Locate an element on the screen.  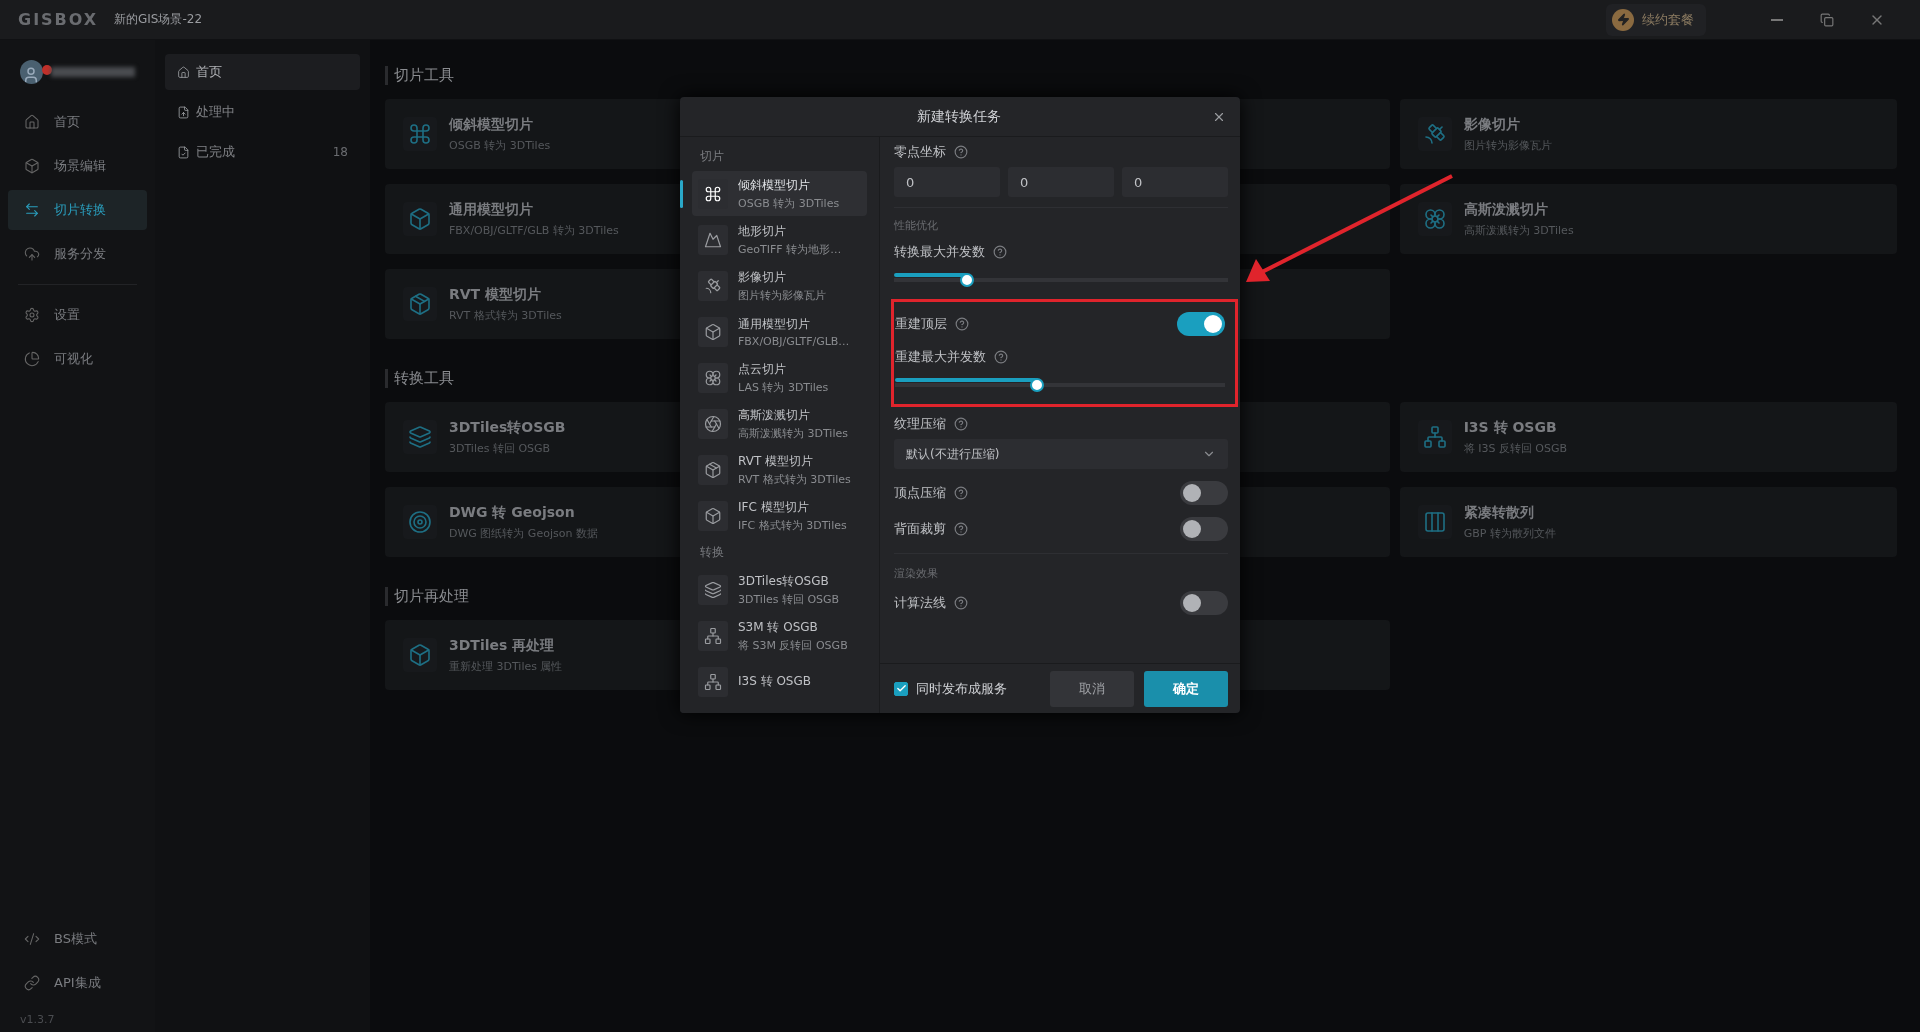
card-subtitle: 高斯泼溅转为 3DTiles is located at coordinates (1518, 230).